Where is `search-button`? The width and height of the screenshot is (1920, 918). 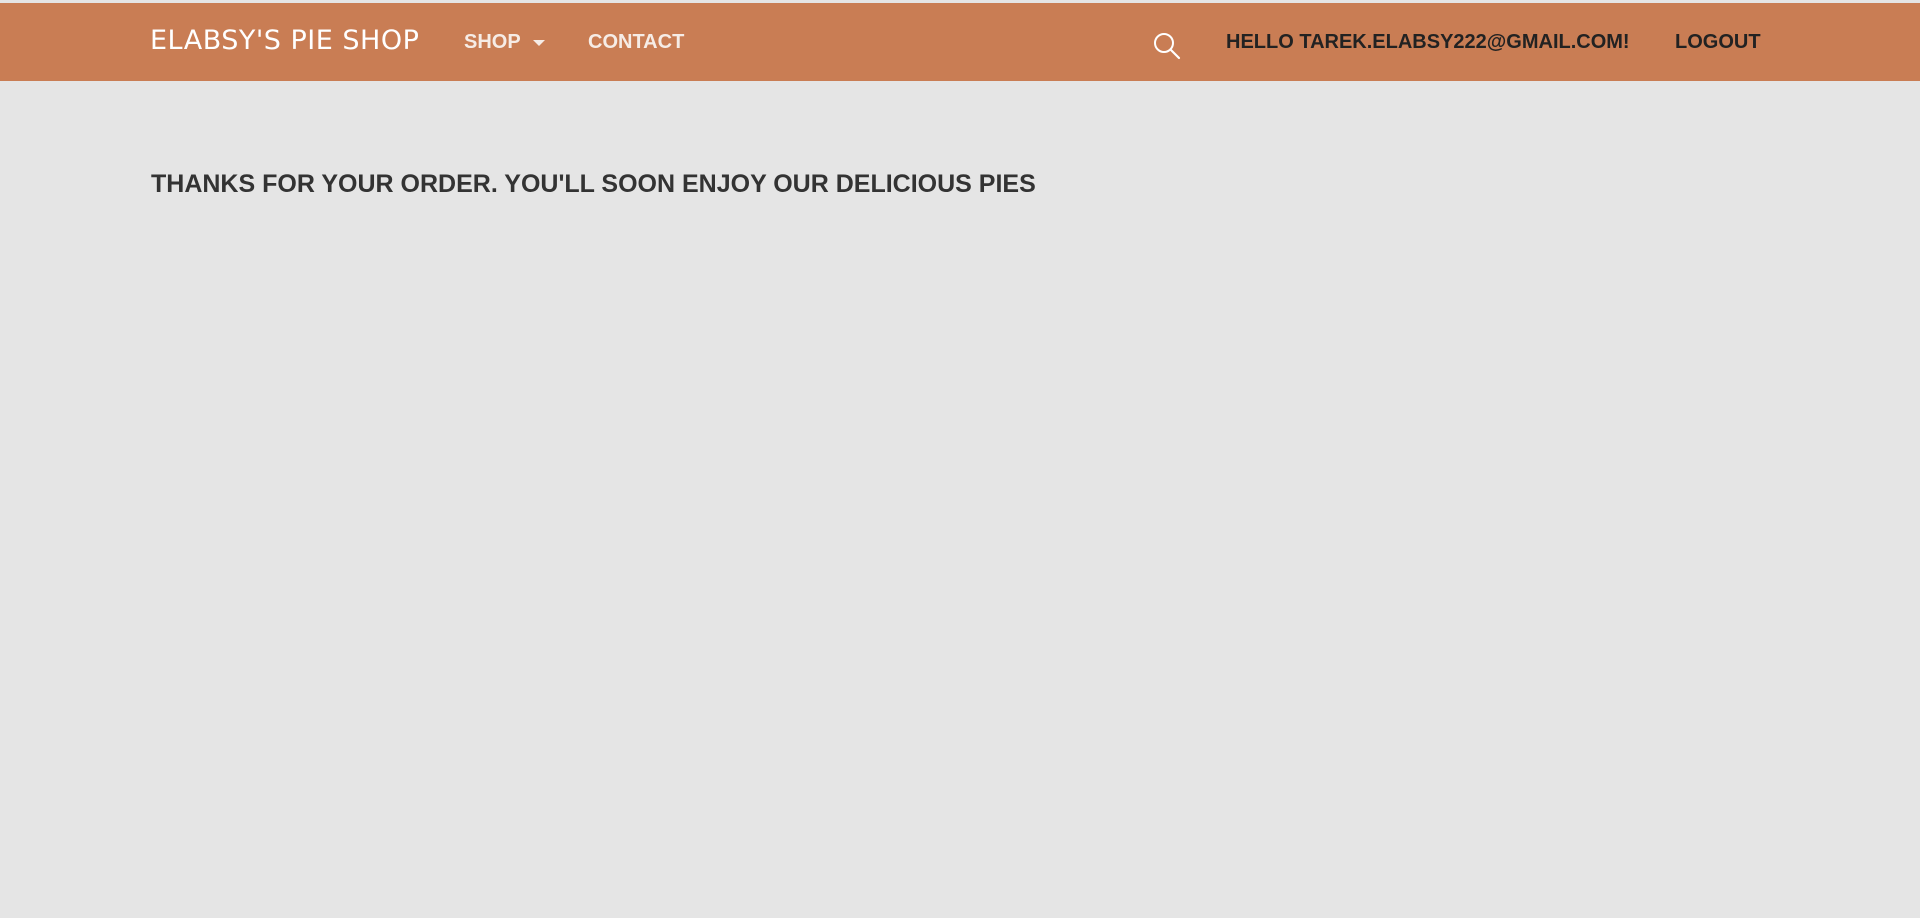 search-button is located at coordinates (1167, 46).